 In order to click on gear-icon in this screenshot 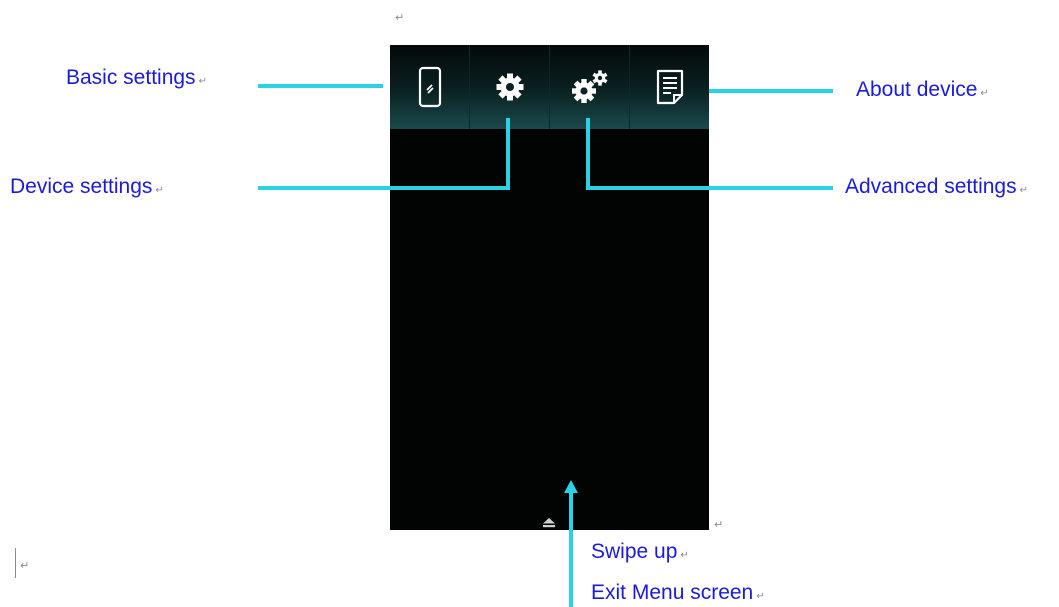, I will do `click(510, 87)`.